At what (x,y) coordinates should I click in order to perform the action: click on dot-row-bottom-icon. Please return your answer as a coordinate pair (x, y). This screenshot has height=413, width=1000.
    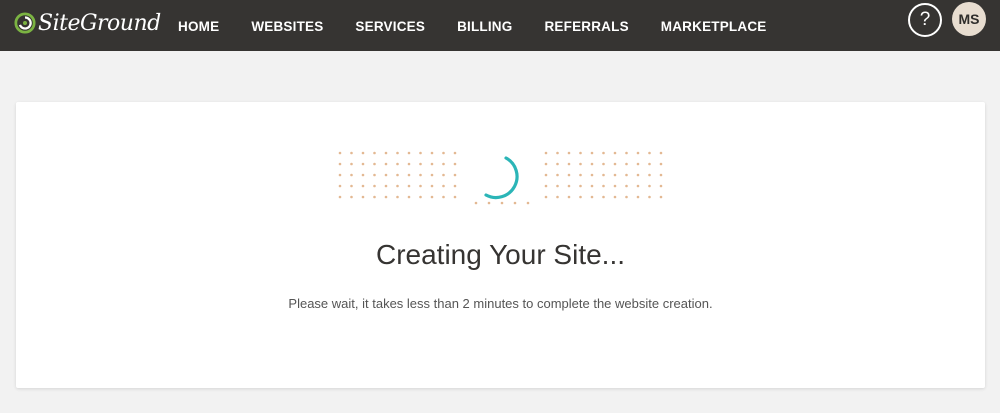
    Looking at the image, I should click on (502, 203).